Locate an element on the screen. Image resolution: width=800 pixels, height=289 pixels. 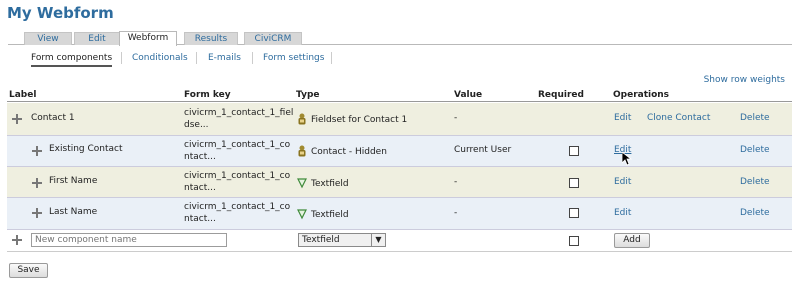
chevron-down-icon: ▼ is located at coordinates (378, 240).